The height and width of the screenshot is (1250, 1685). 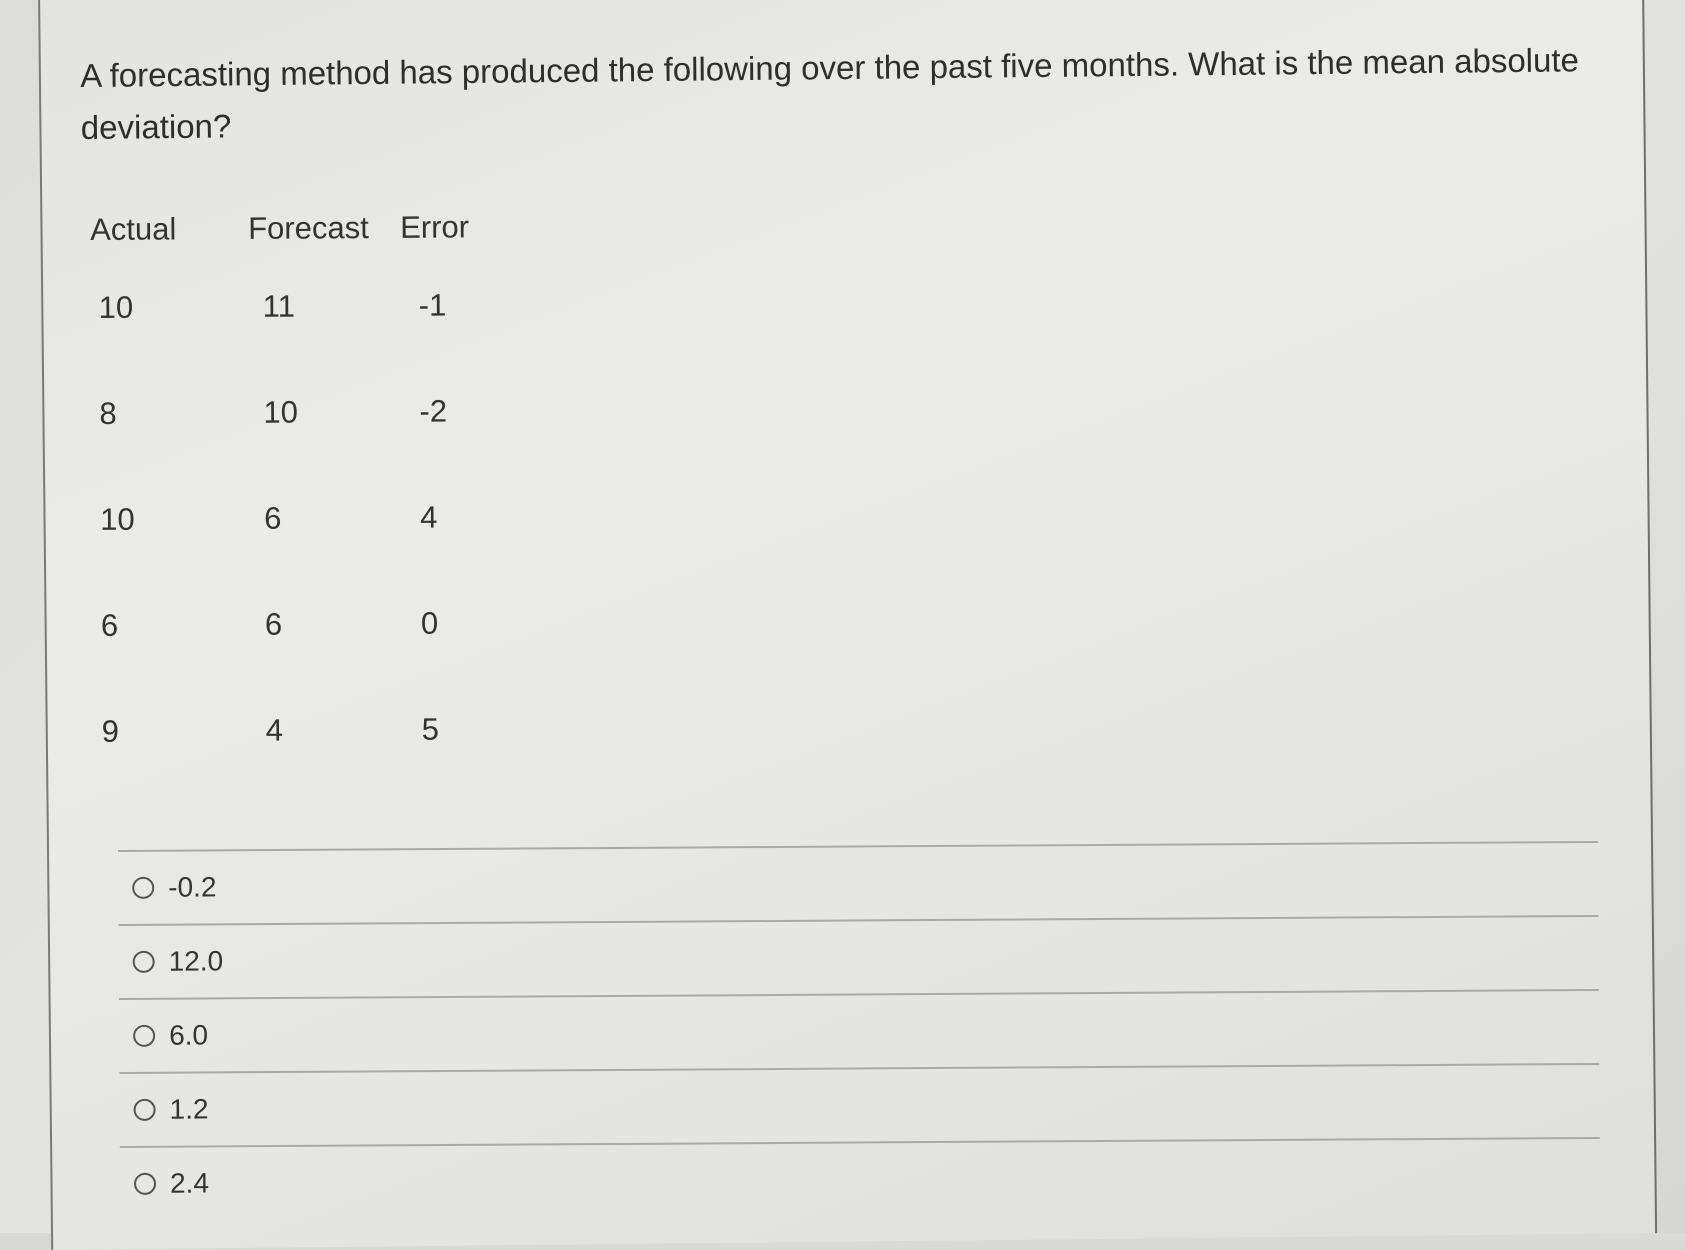 I want to click on table-row: 8 10 -2, so click(x=296, y=412).